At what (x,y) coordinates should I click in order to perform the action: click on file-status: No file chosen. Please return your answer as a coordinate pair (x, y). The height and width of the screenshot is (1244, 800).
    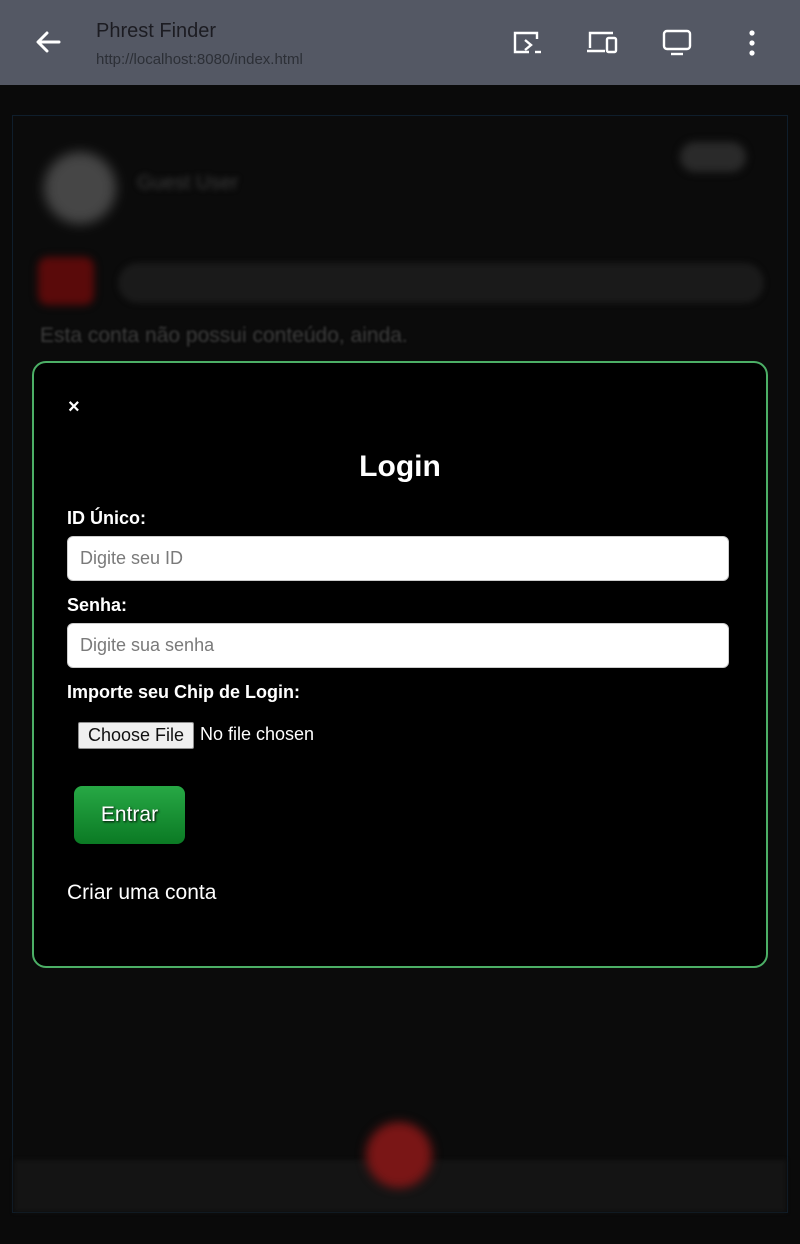
    Looking at the image, I should click on (257, 734).